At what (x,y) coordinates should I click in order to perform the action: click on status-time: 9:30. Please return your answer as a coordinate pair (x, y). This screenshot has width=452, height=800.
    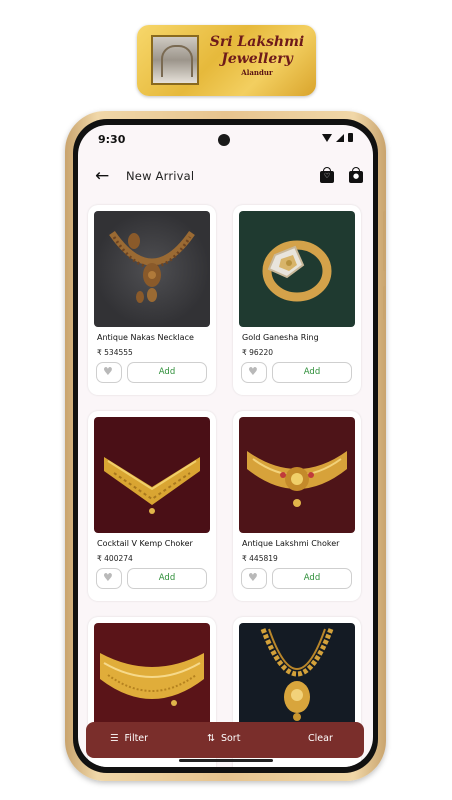
    Looking at the image, I should click on (112, 139).